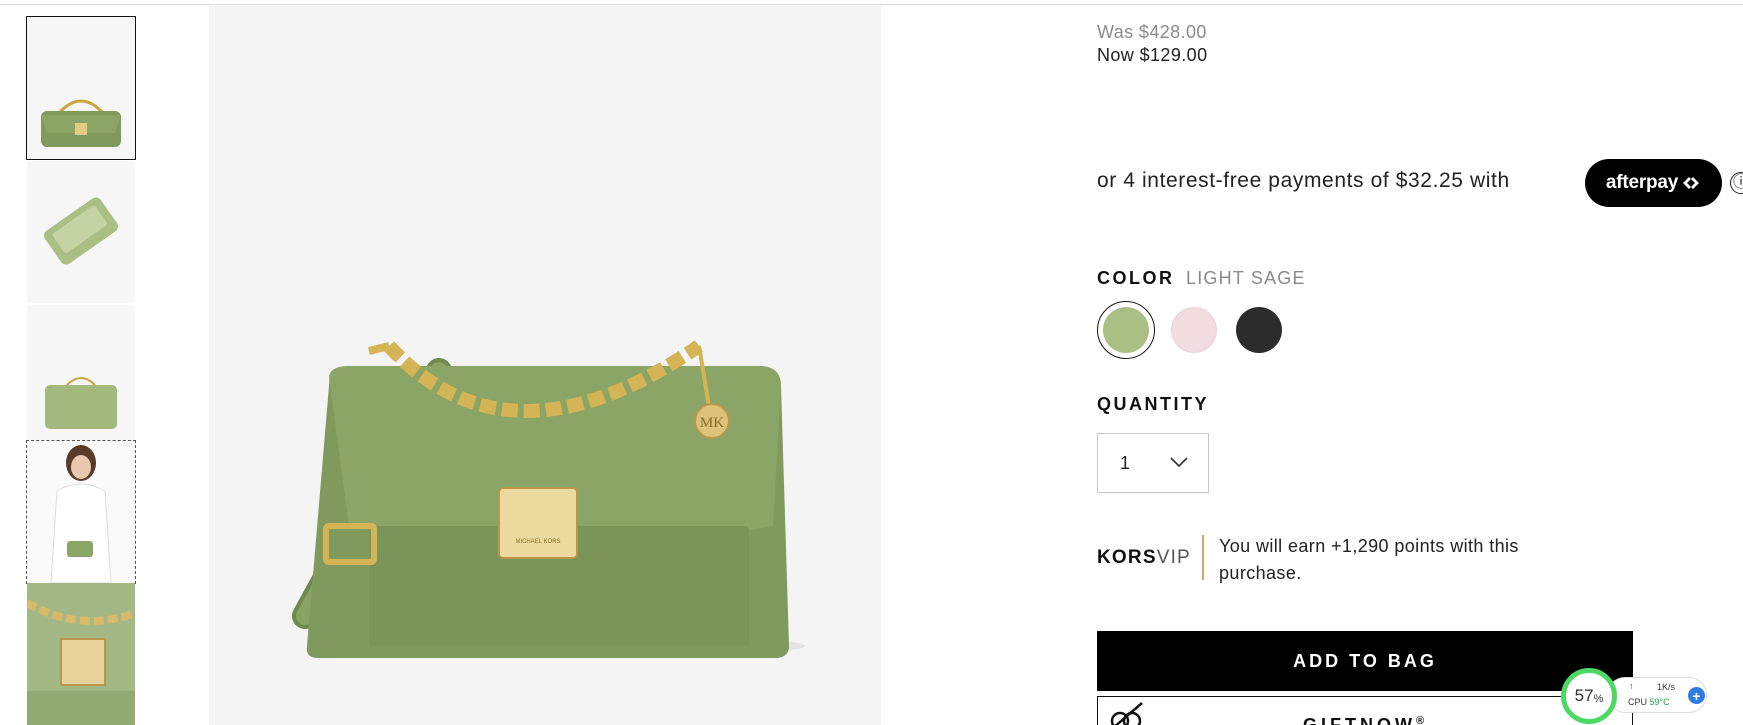 The width and height of the screenshot is (1743, 725). Describe the element at coordinates (1153, 404) in the screenshot. I see `quantity-label: QUANTITY` at that location.